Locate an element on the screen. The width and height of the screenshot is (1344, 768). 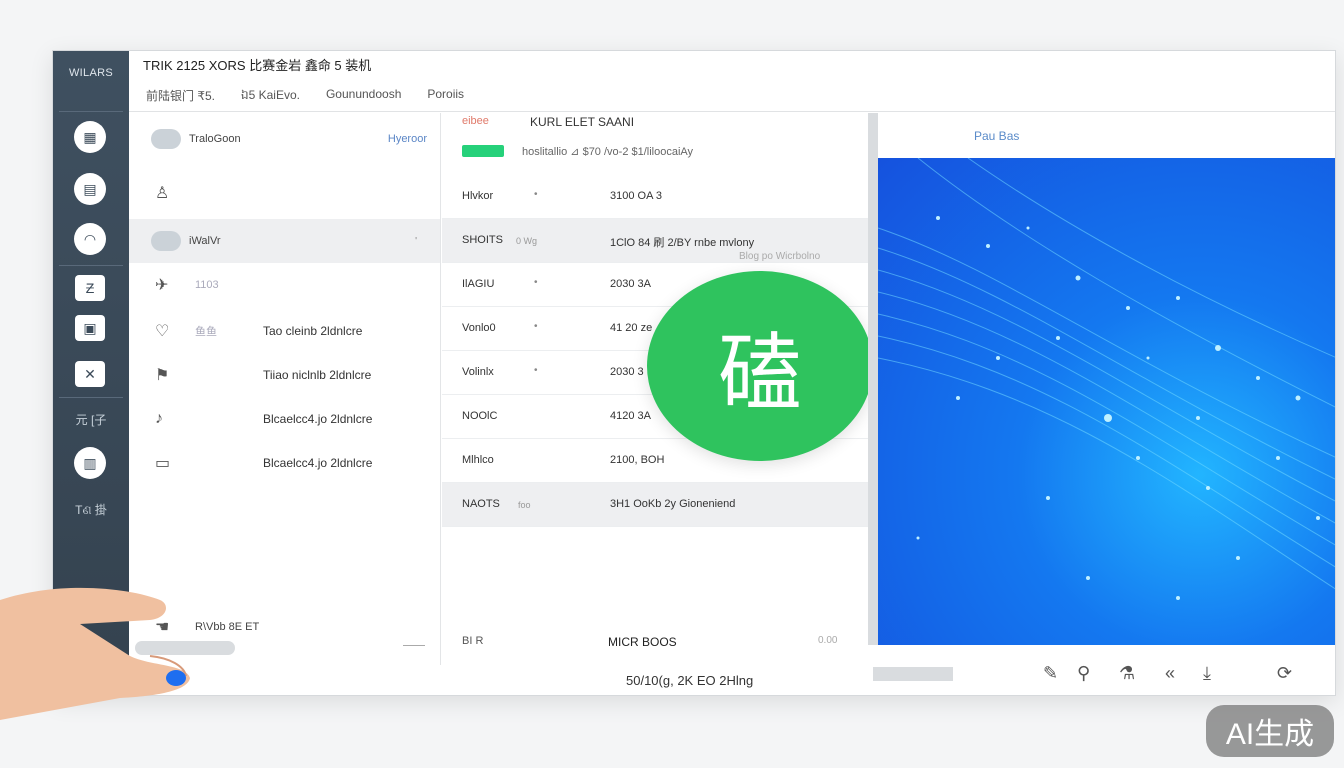
list-item: ♪ Blcaelcc4.jo 2ldnlcre is located at coordinates (285, 419).